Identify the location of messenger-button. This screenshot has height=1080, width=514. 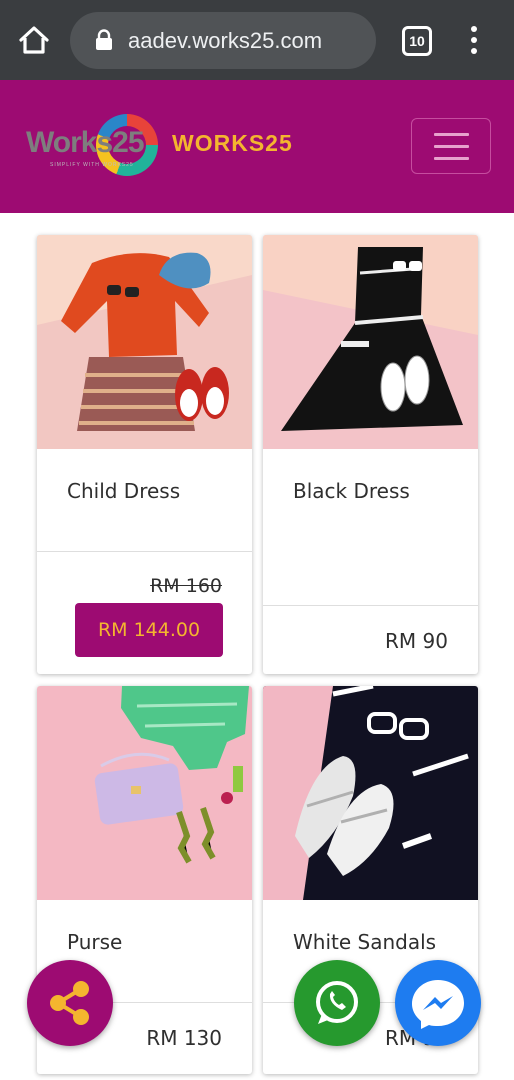
(438, 1003).